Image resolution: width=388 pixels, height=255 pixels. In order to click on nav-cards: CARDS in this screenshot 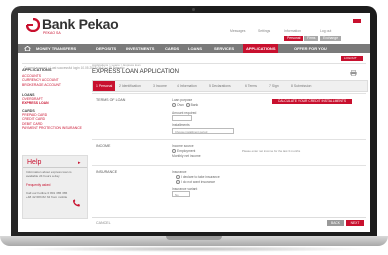, I will do `click(172, 48)`.